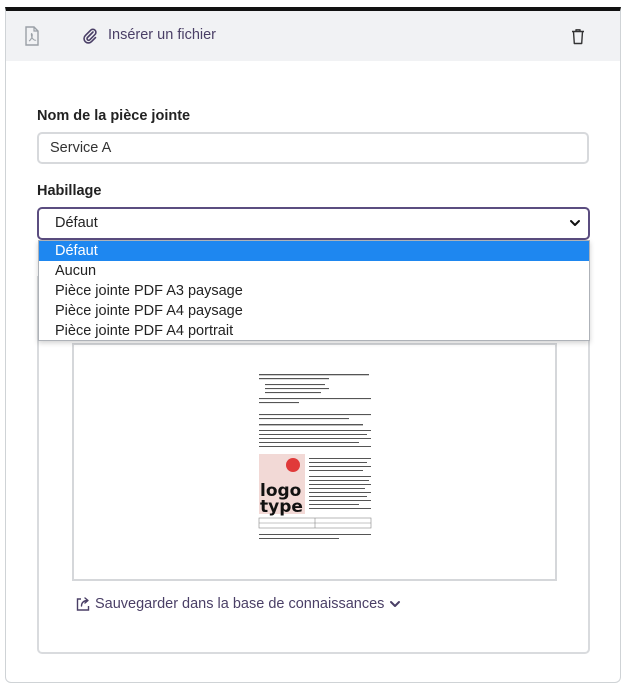 This screenshot has height=685, width=624. I want to click on habillage-select: Défaut, so click(313, 223).